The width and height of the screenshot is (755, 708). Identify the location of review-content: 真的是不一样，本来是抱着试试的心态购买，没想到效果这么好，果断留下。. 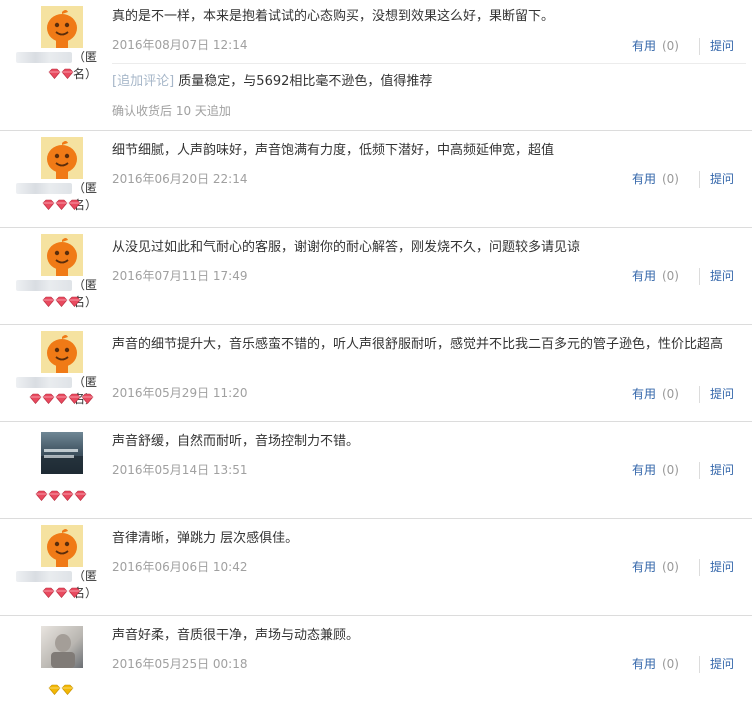
(333, 16).